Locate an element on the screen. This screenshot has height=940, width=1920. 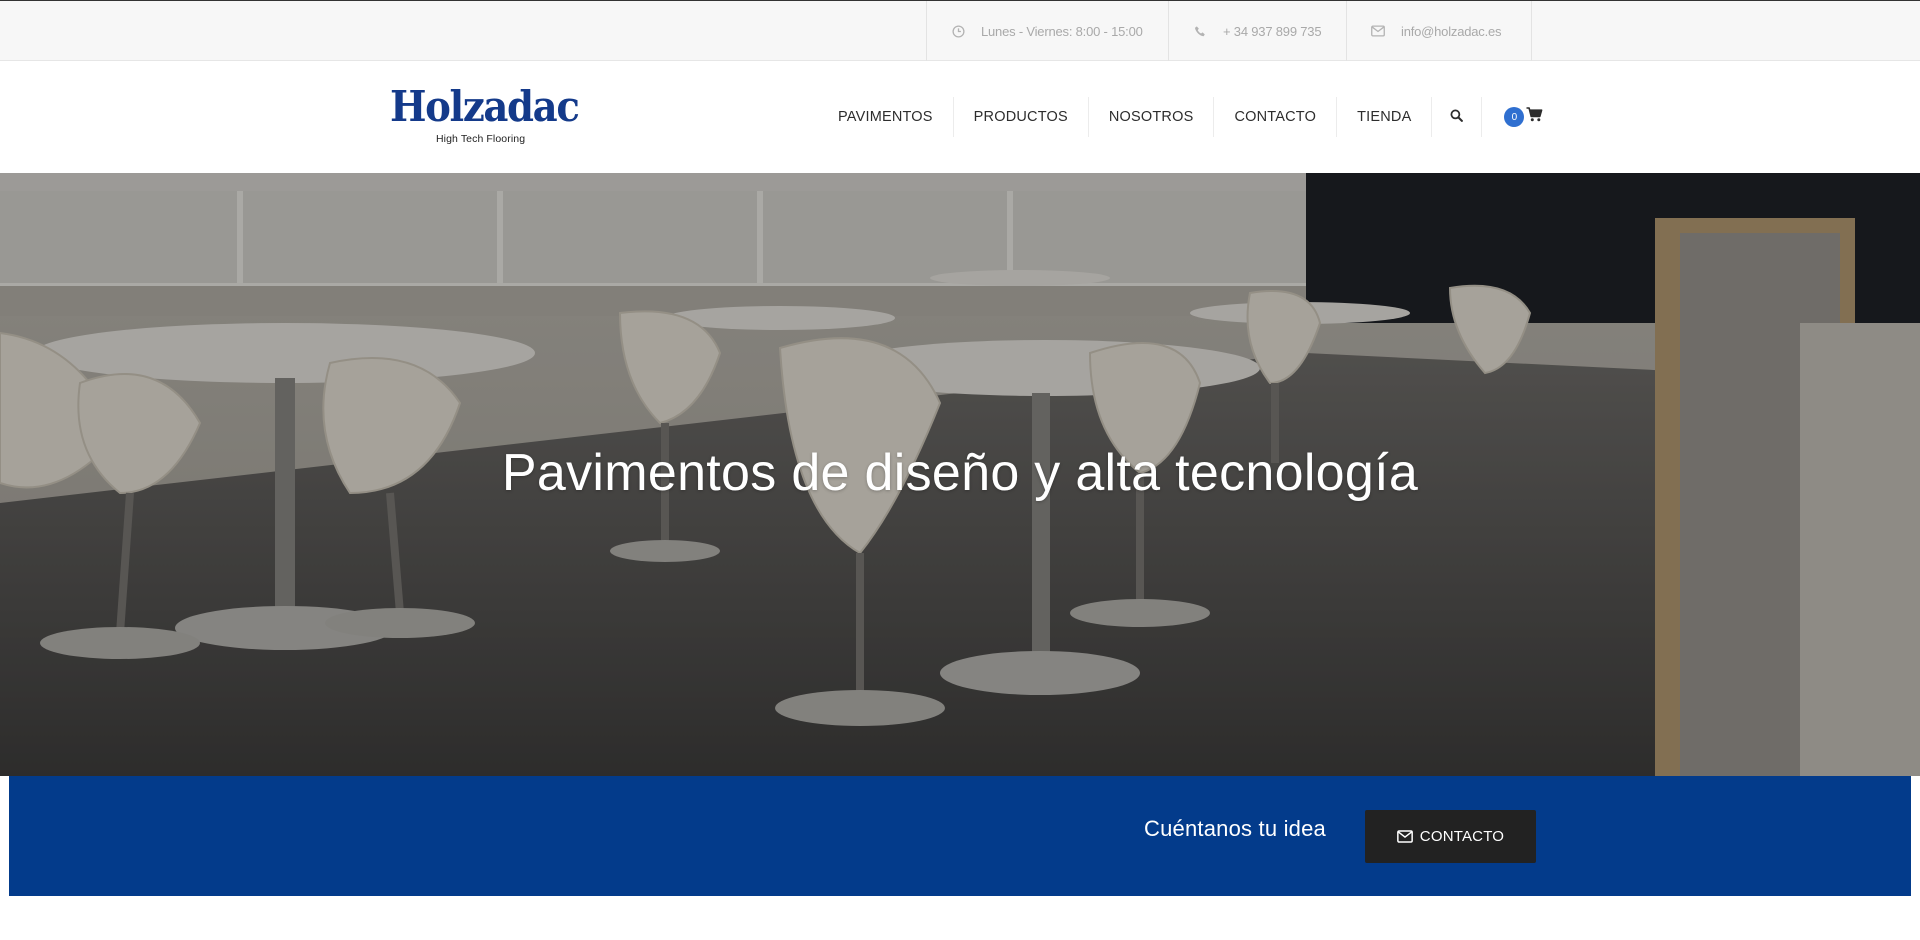
phone-number: + 34 937 899 735 is located at coordinates (1258, 31).